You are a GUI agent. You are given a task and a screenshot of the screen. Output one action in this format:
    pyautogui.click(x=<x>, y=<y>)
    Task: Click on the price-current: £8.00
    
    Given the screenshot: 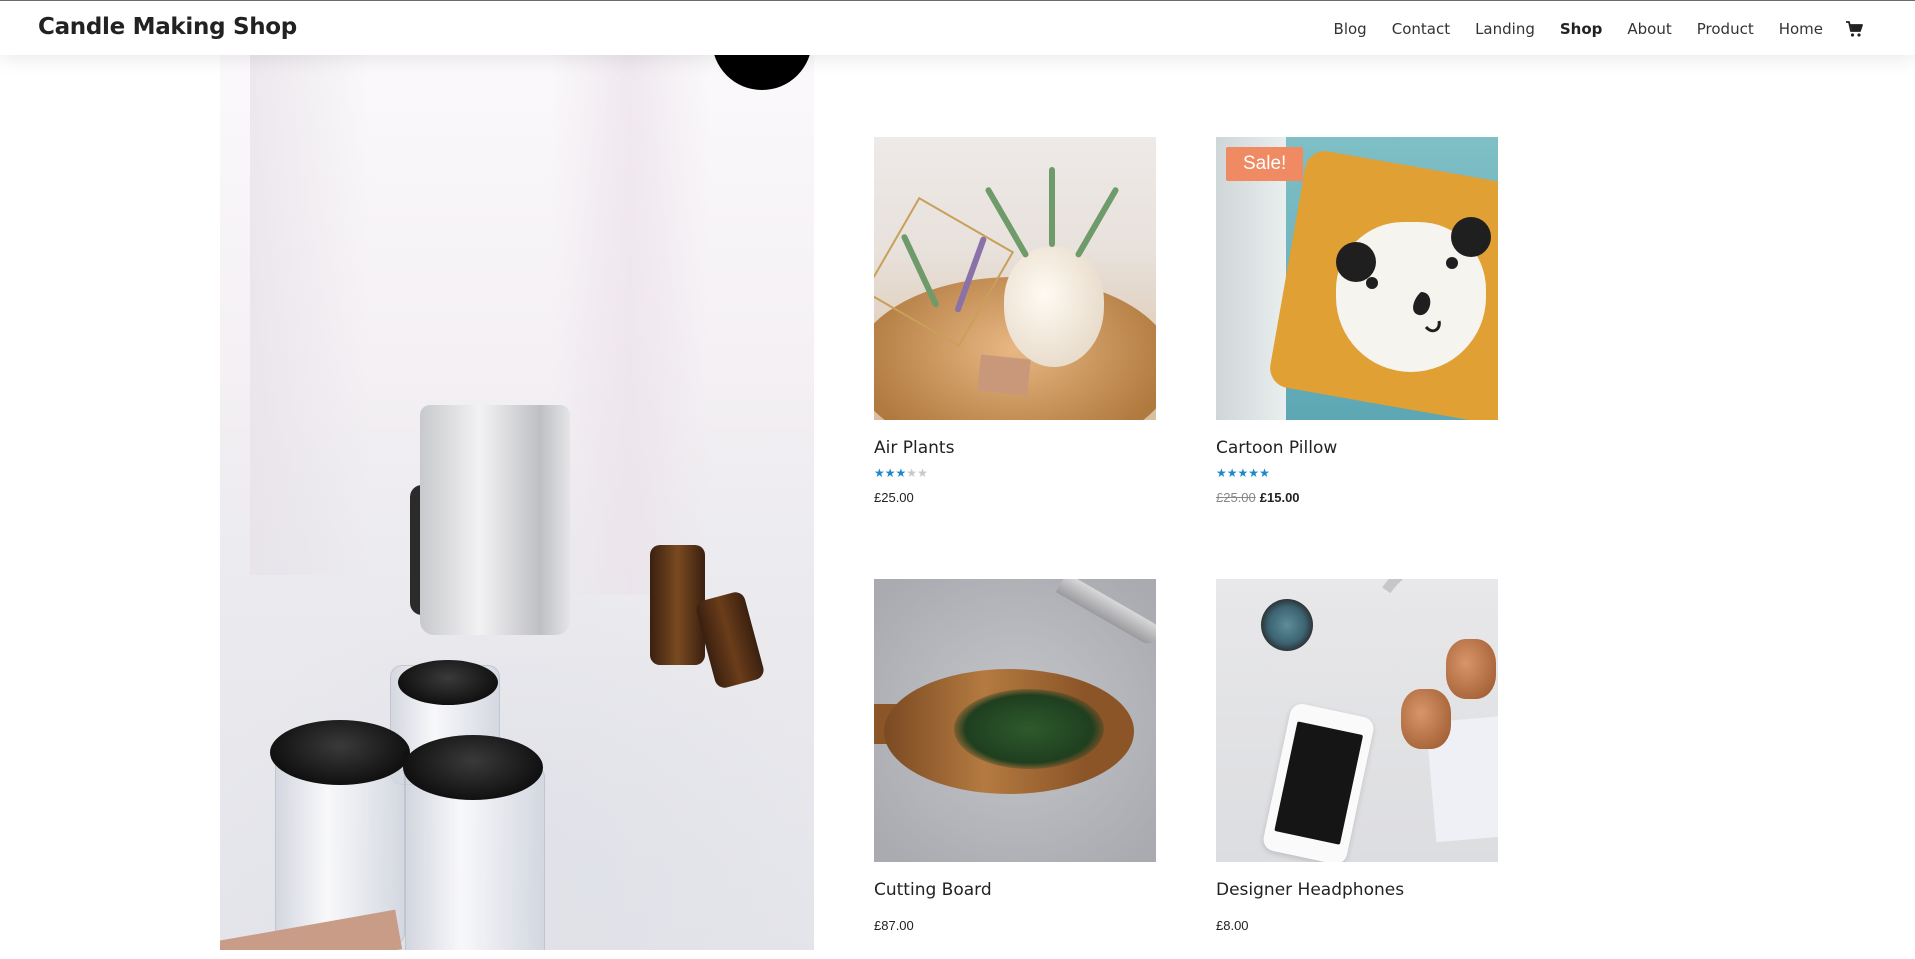 What is the action you would take?
    pyautogui.click(x=1232, y=925)
    